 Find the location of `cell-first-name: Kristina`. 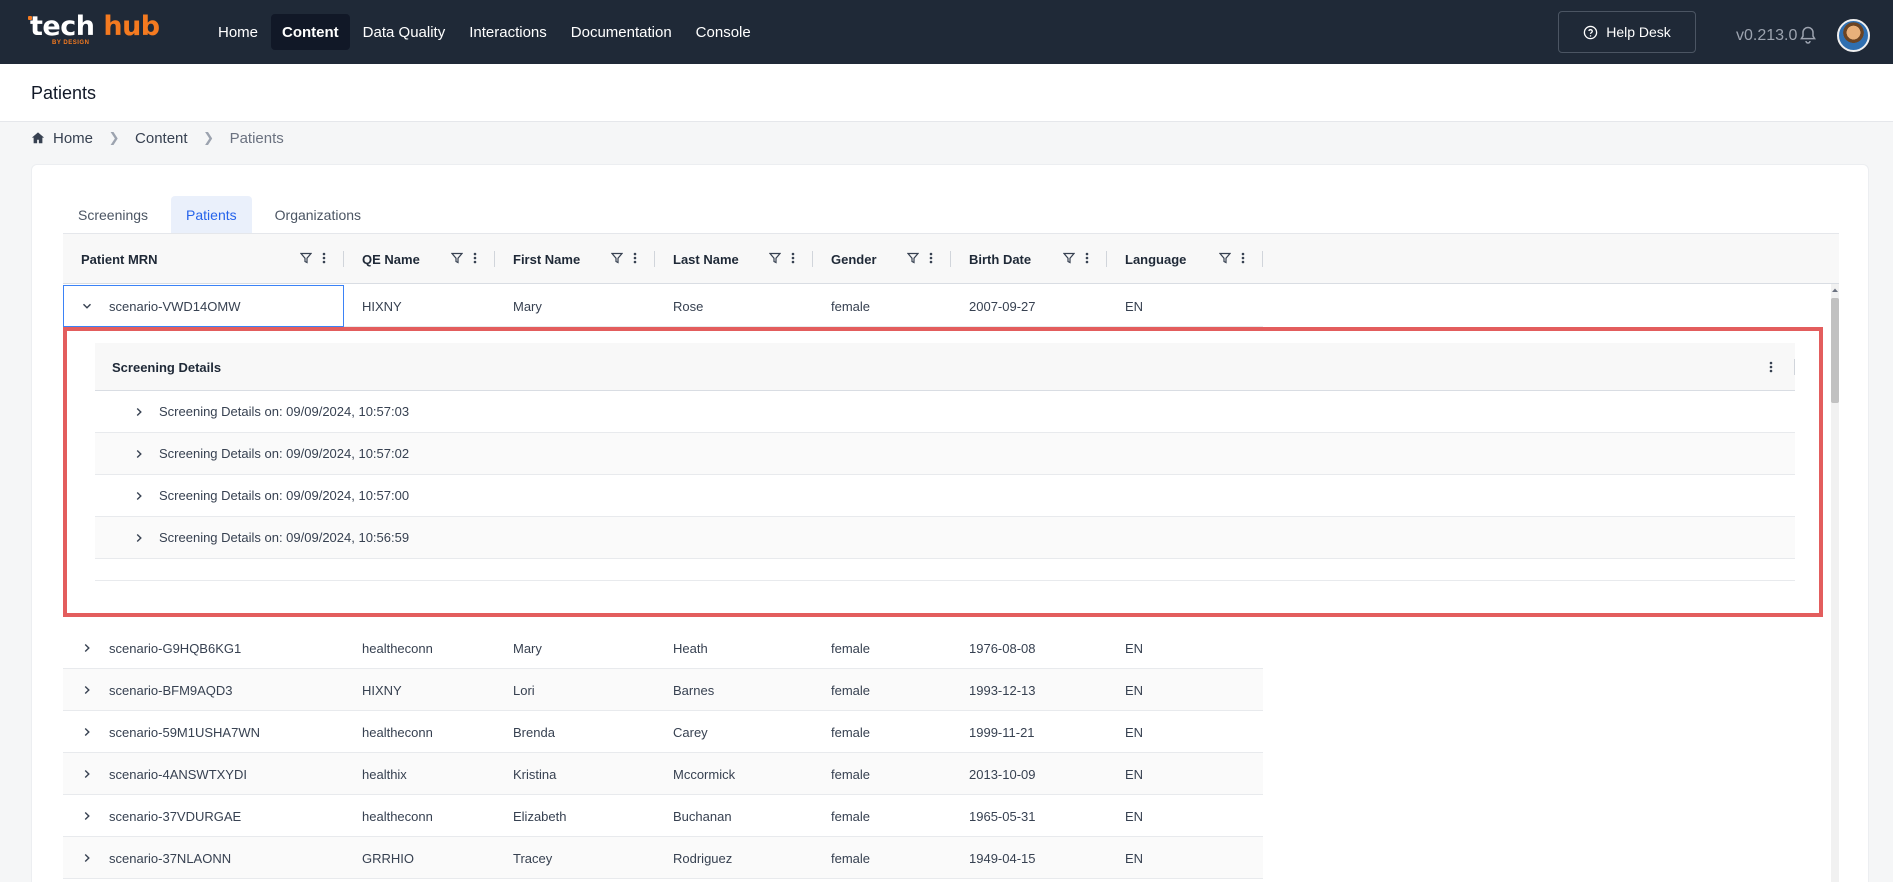

cell-first-name: Kristina is located at coordinates (535, 774).